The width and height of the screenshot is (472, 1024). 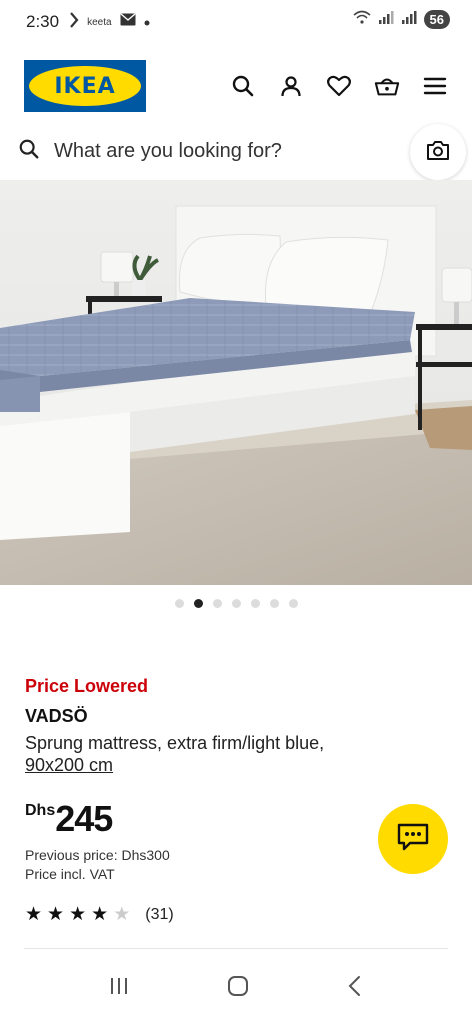 What do you see at coordinates (43, 21) in the screenshot?
I see `status-time: 2:30` at bounding box center [43, 21].